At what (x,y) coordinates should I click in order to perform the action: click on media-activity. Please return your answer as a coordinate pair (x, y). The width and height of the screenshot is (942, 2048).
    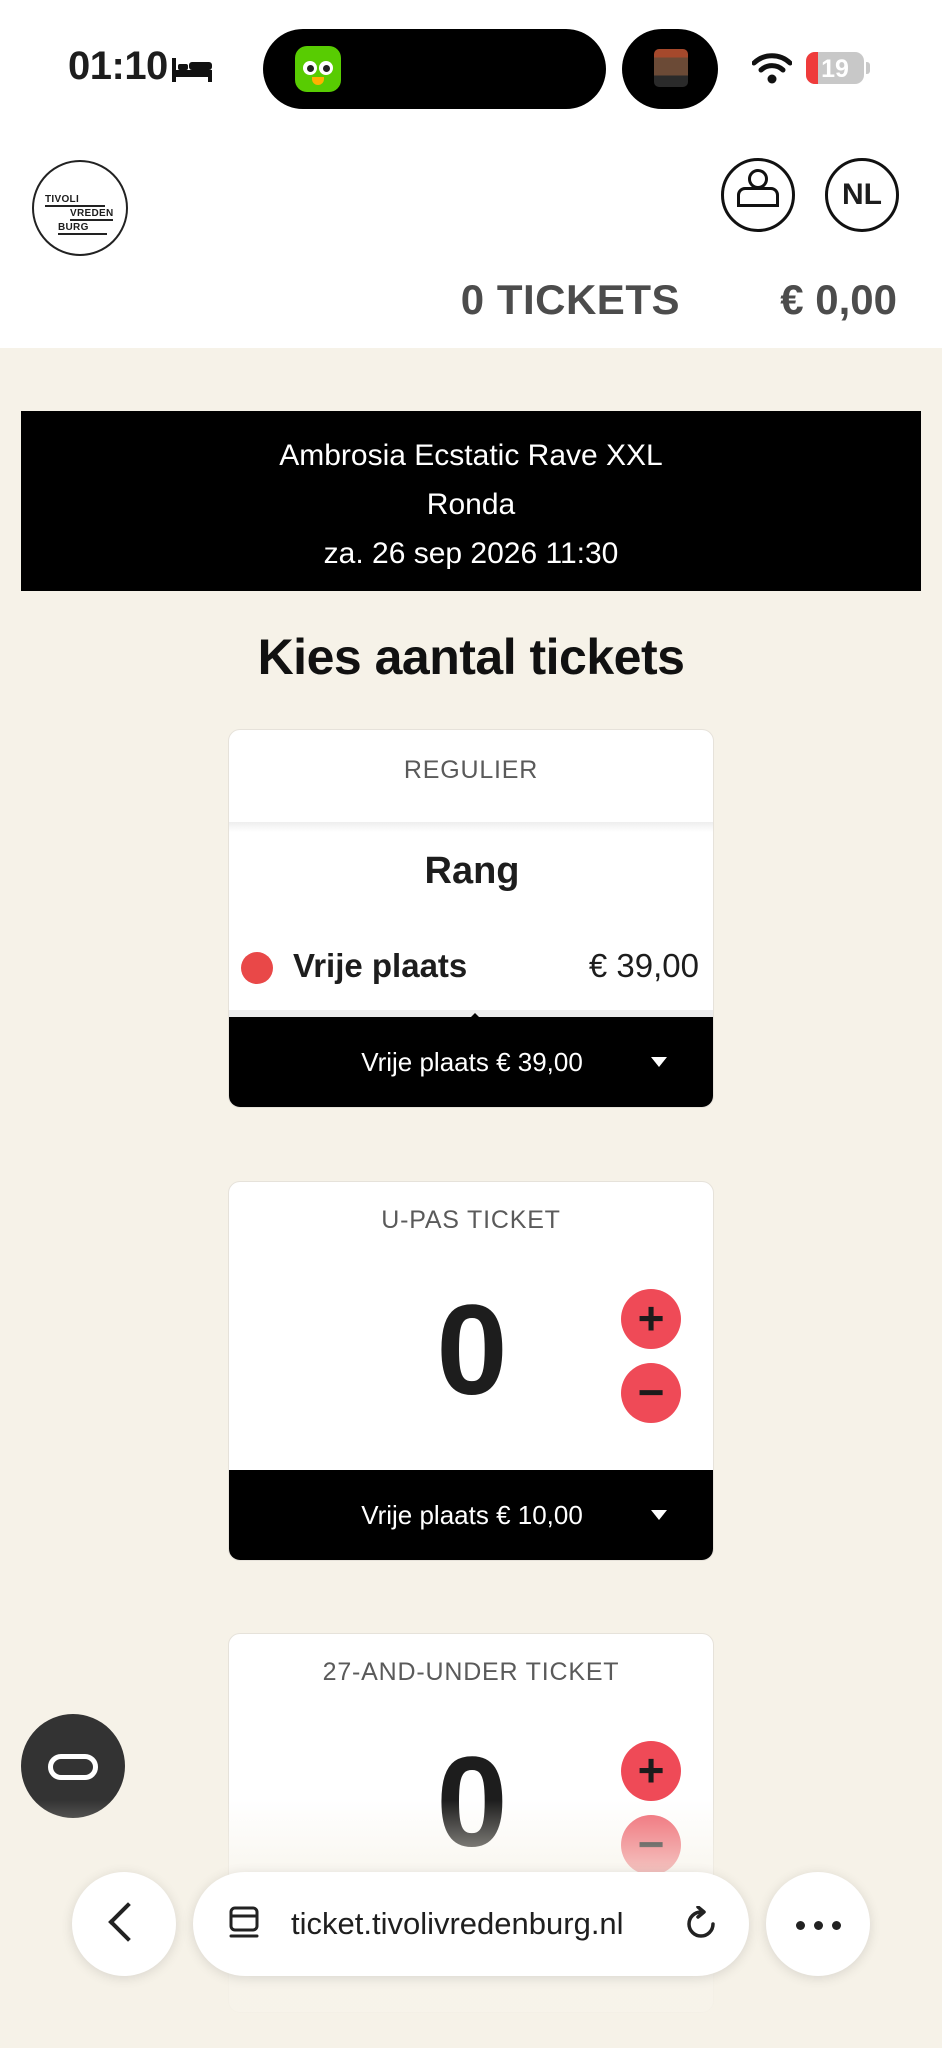
    Looking at the image, I should click on (670, 69).